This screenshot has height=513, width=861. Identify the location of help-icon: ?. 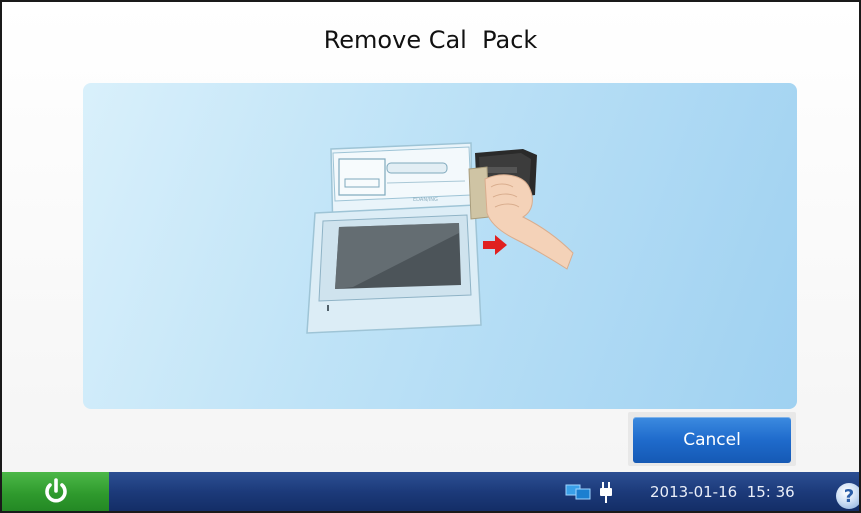
(849, 496).